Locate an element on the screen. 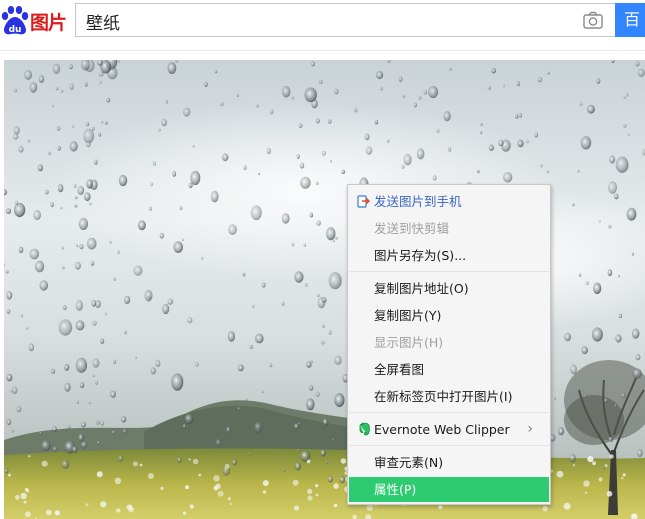 The height and width of the screenshot is (519, 645). camera-icon is located at coordinates (593, 20).